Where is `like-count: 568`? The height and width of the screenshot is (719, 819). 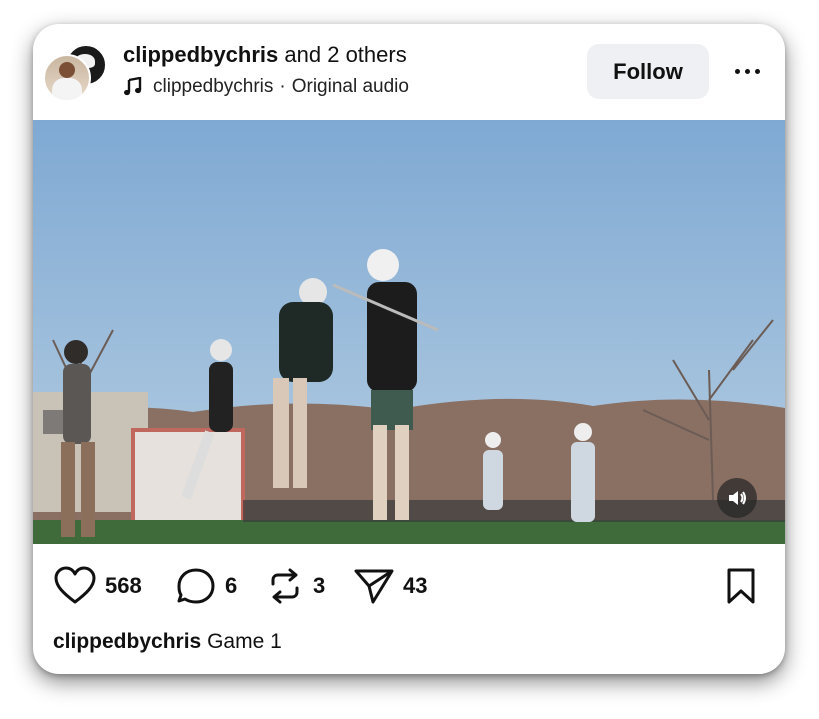
like-count: 568 is located at coordinates (123, 585).